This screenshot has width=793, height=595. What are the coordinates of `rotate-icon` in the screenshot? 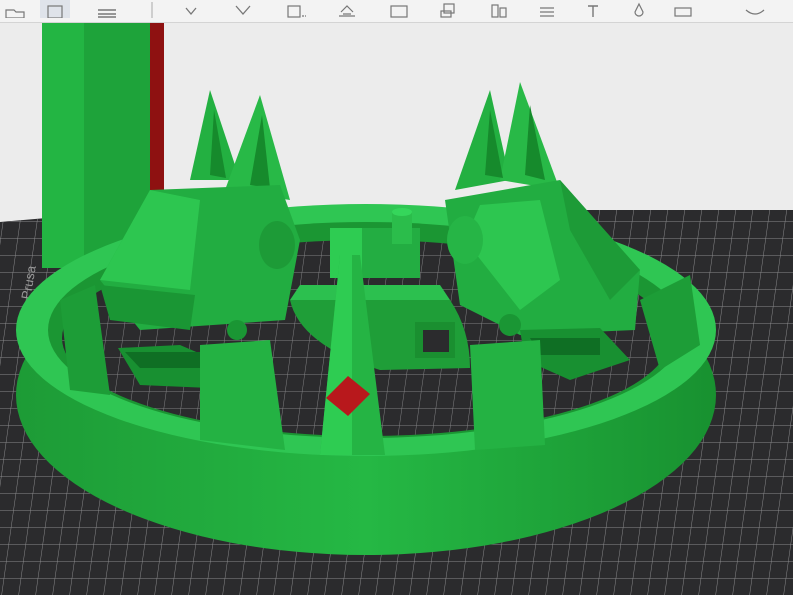 It's located at (243, 10).